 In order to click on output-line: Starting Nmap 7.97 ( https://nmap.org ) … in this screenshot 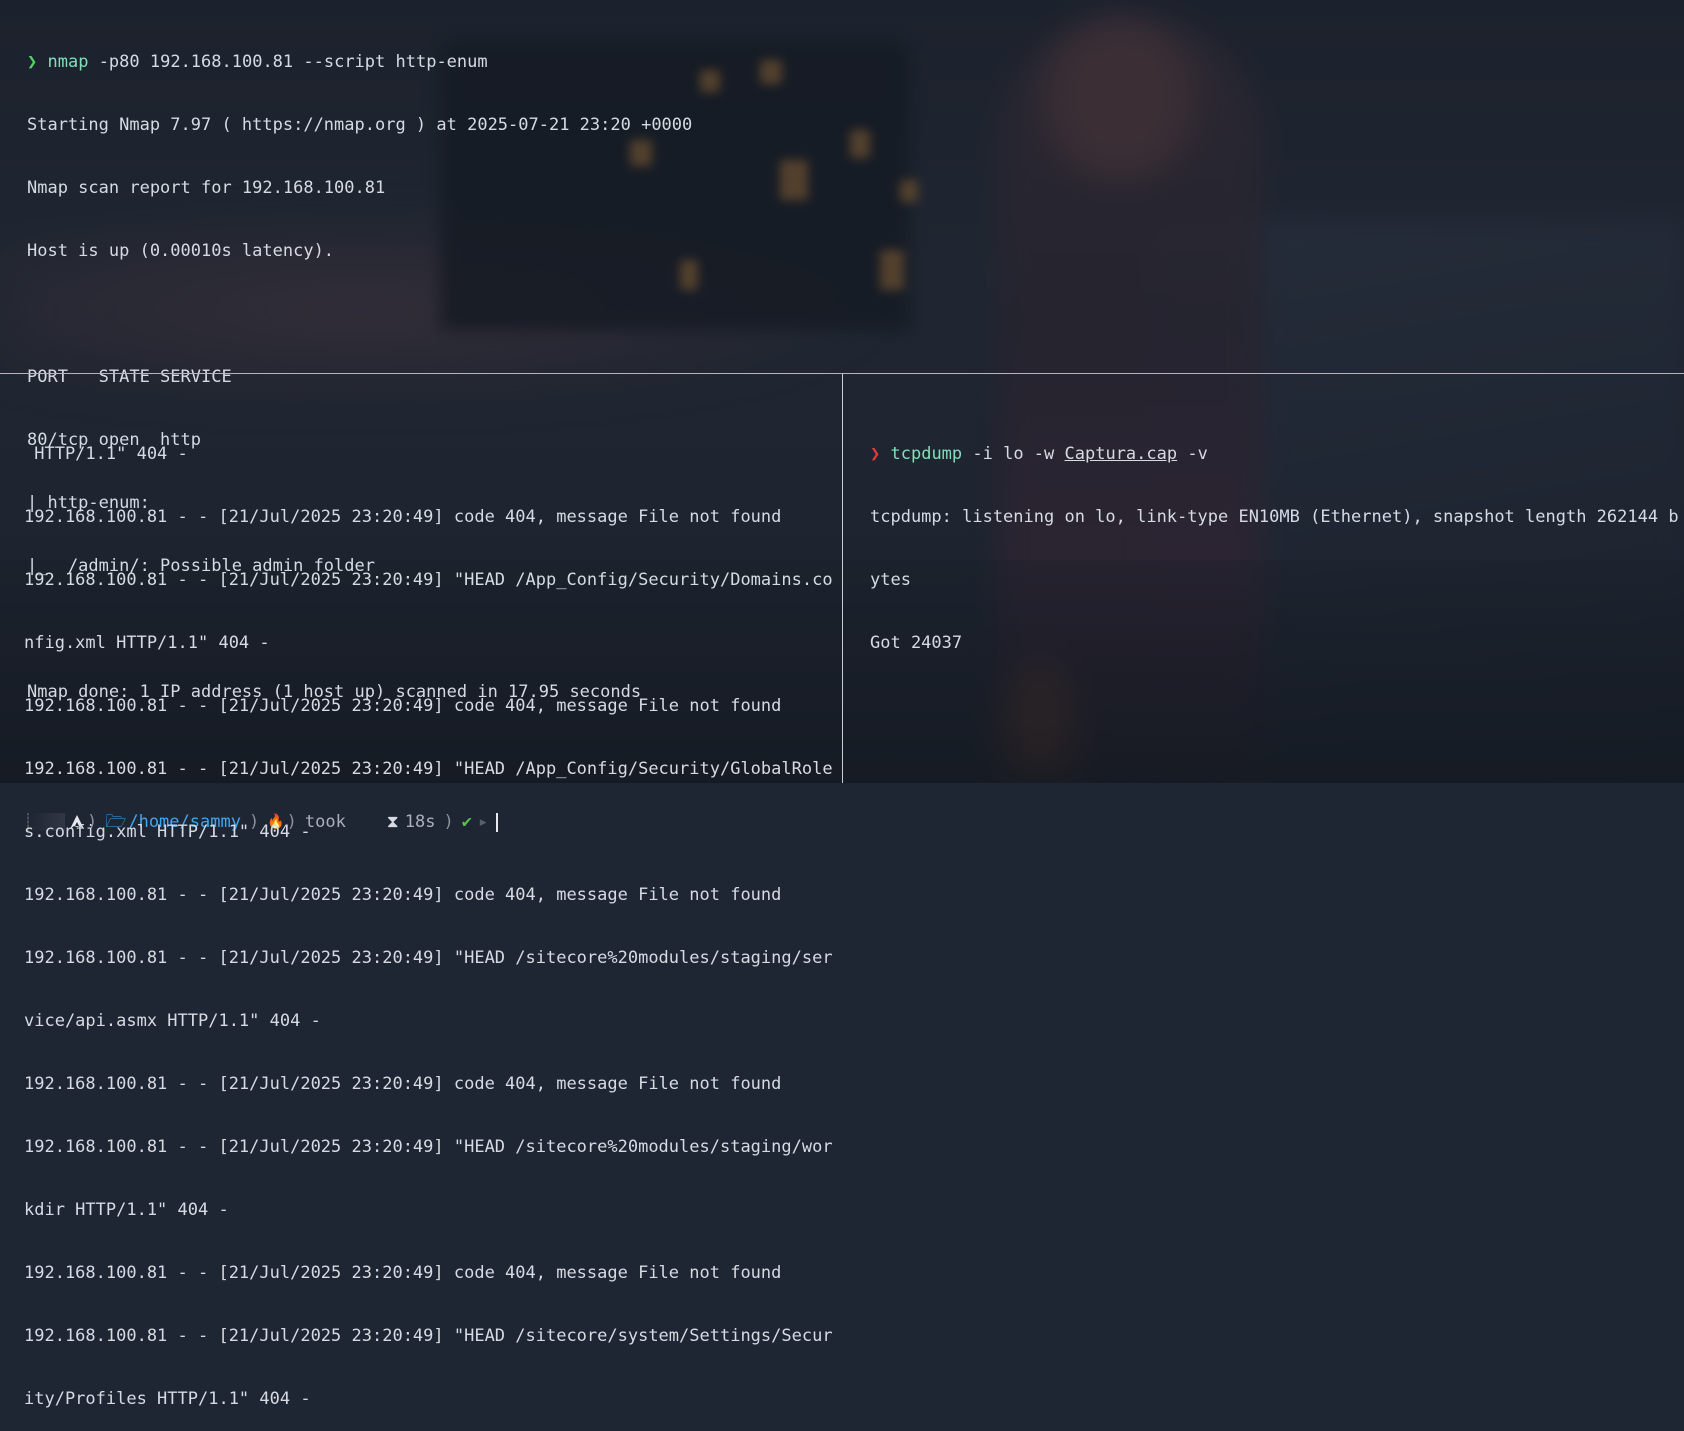, I will do `click(360, 125)`.